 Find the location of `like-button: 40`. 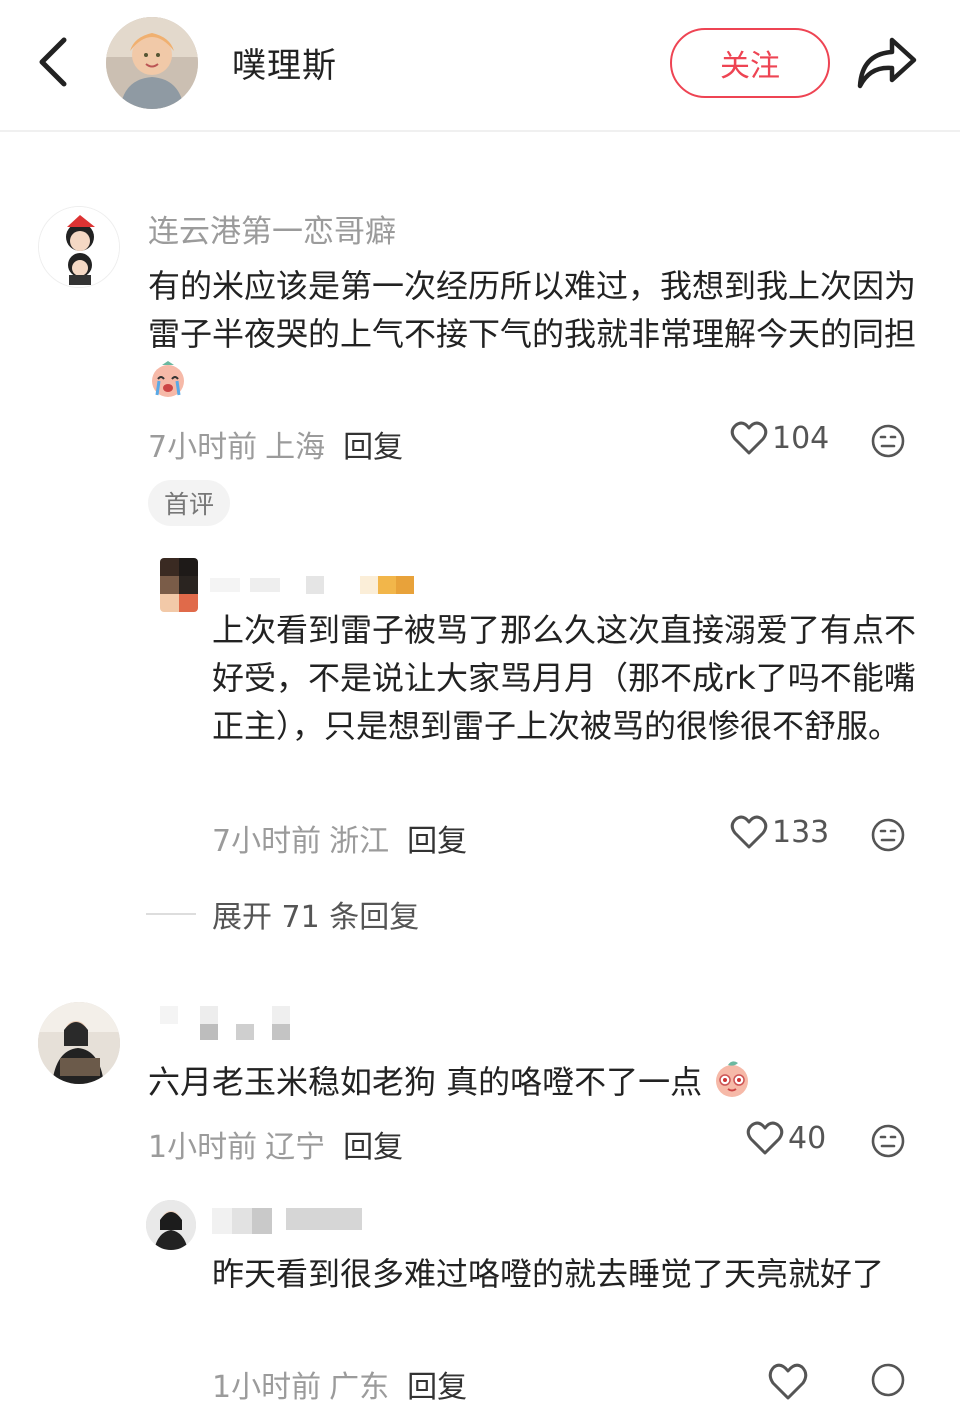

like-button: 40 is located at coordinates (786, 1138).